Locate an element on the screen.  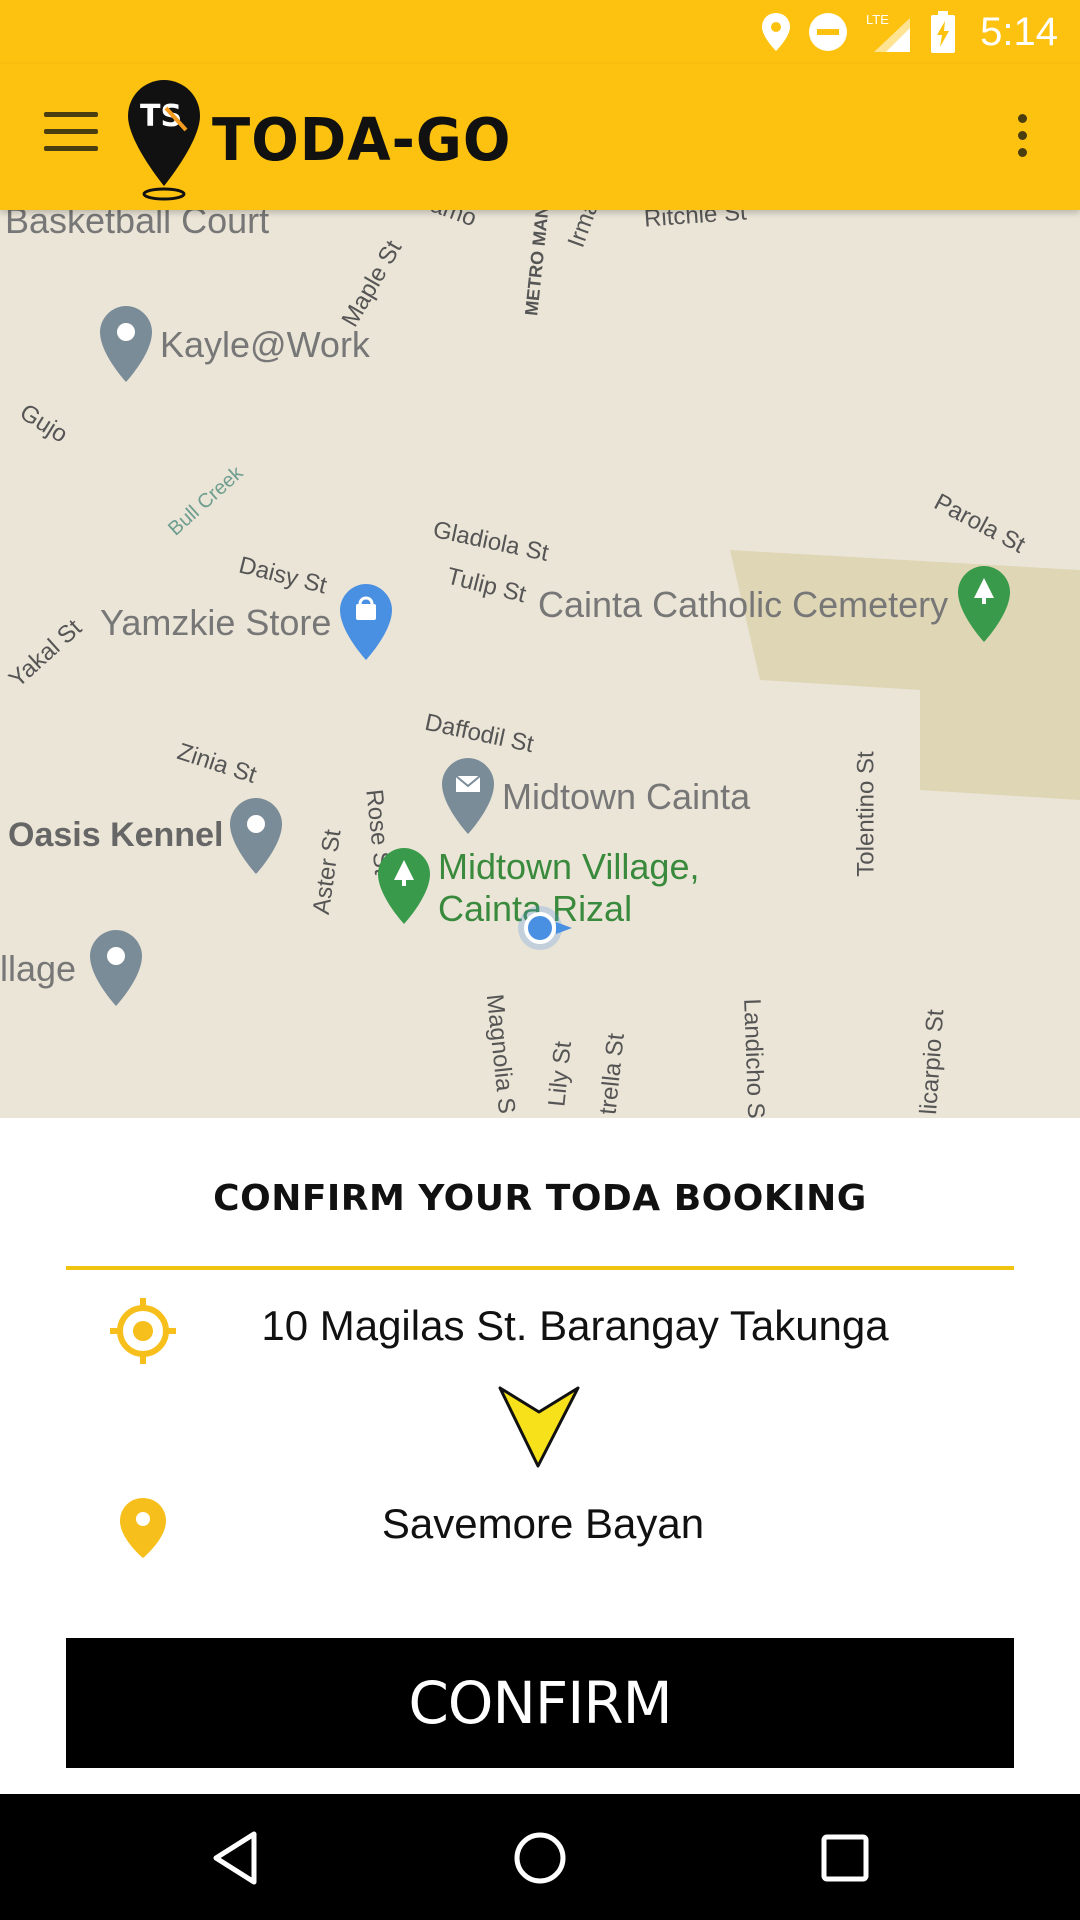
kayle-work-pin-icon is located at coordinates (126, 344).